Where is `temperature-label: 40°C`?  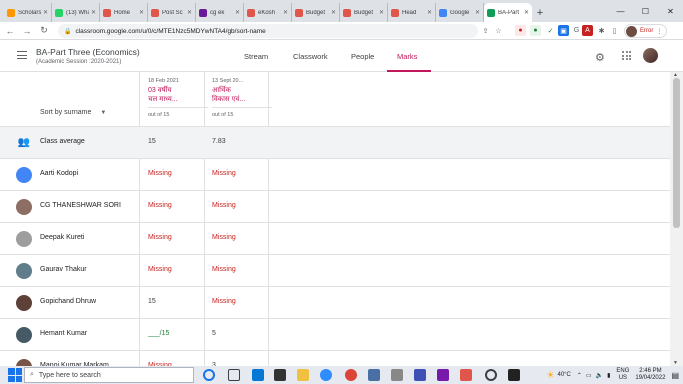
temperature-label: 40°C is located at coordinates (563, 375).